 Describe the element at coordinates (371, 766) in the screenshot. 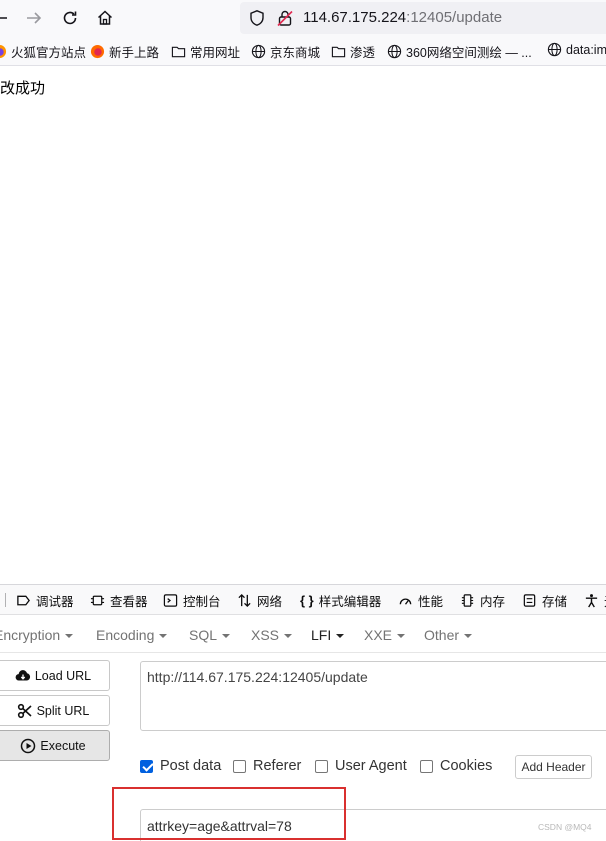

I see `option-label: User Agent` at that location.